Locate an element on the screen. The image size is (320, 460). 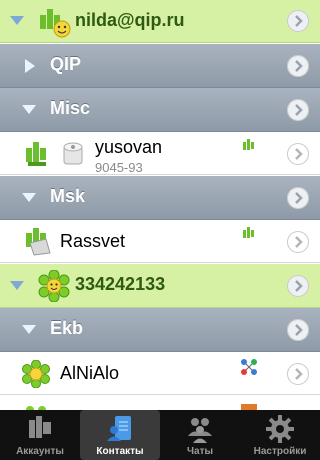
group-row-msk: Msk is located at coordinates (160, 198).